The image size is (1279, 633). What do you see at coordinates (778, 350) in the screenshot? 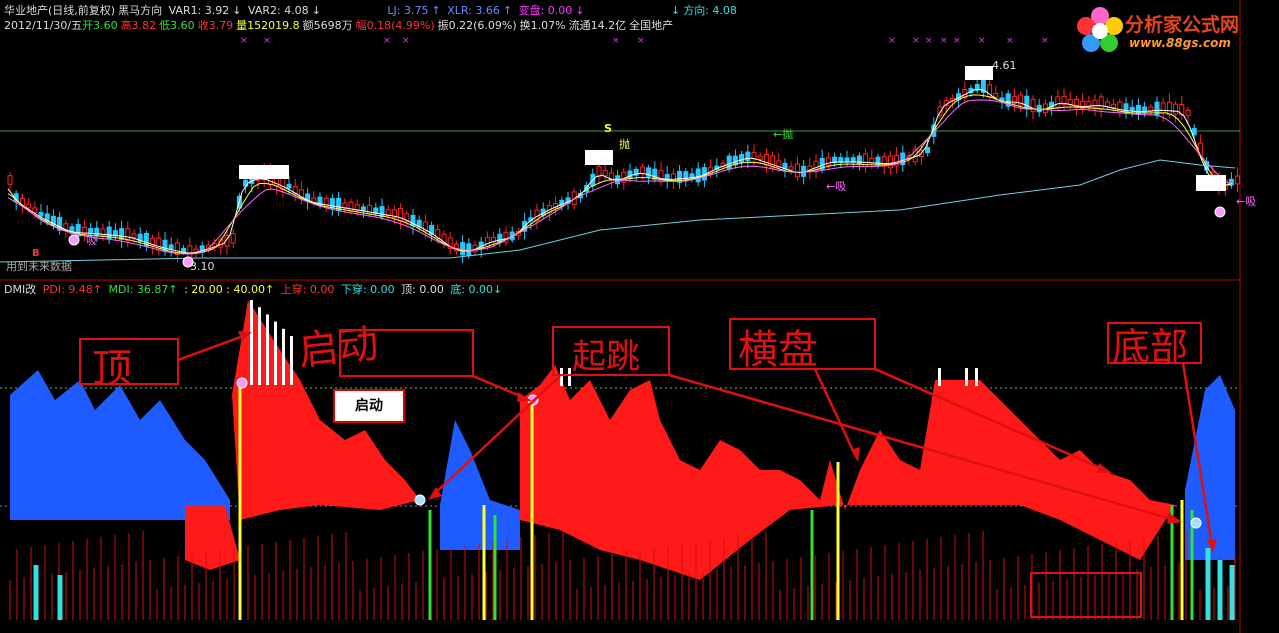
I see `annot-sideways: 横盘` at bounding box center [778, 350].